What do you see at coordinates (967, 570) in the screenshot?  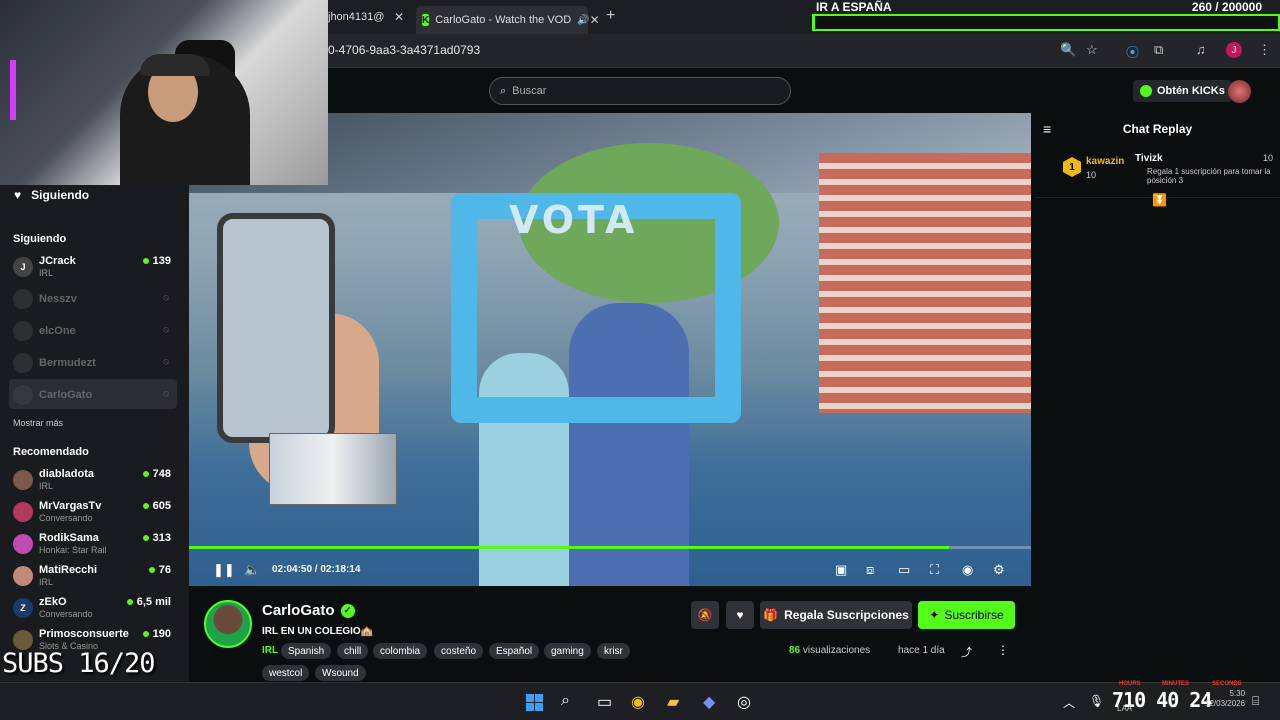 I see `playback-speed-icon: ◉` at bounding box center [967, 570].